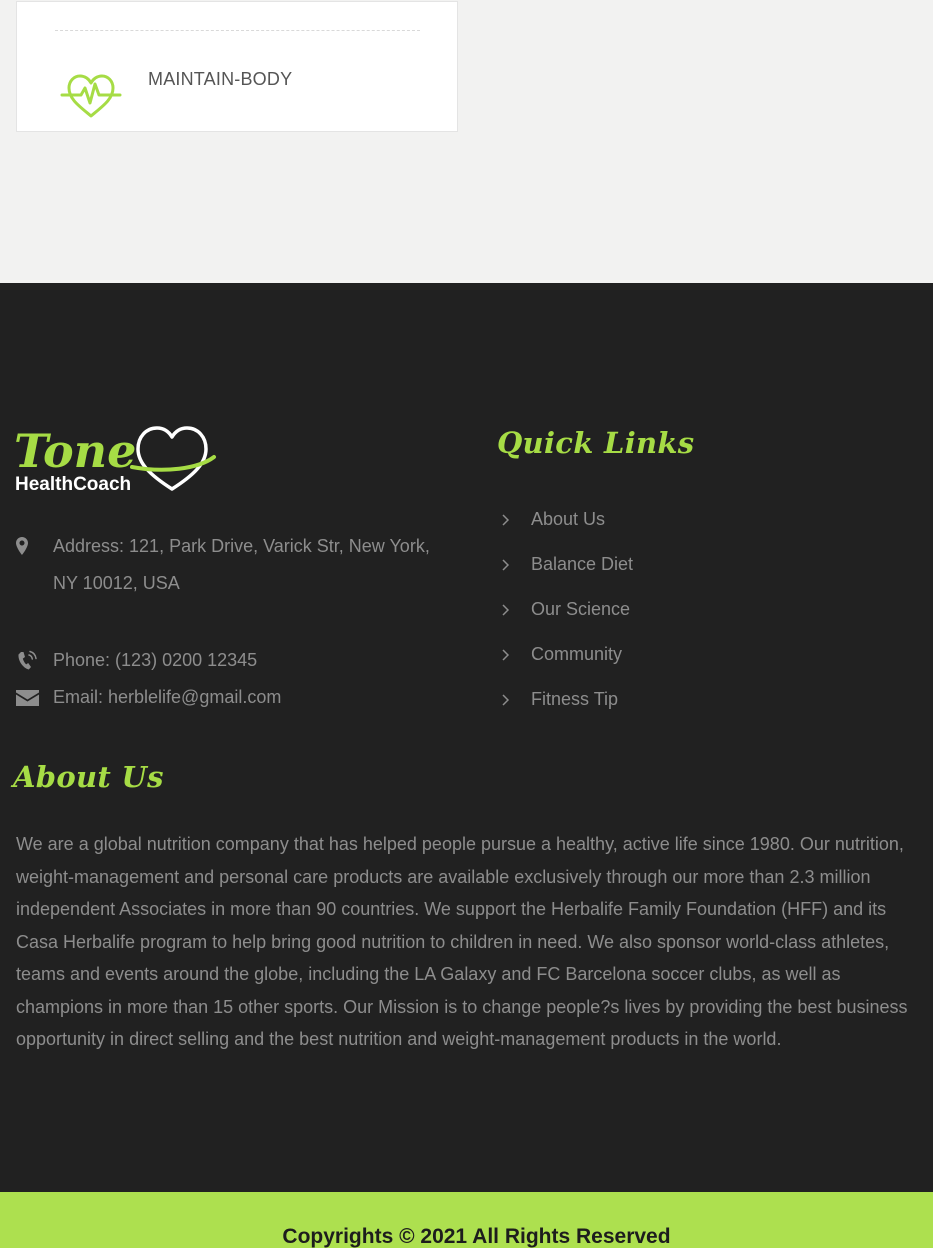 The height and width of the screenshot is (1248, 933). I want to click on phone-volume-icon, so click(27, 660).